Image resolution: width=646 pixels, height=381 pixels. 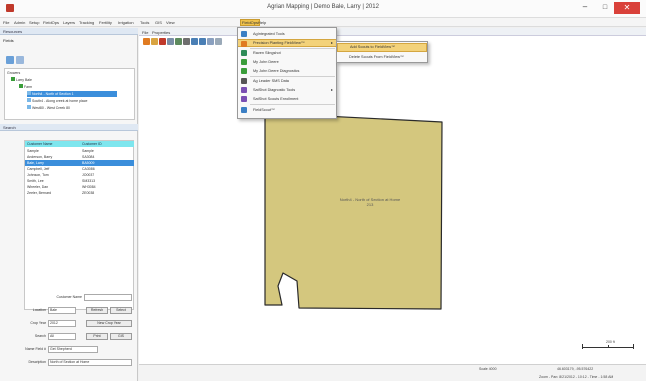 What do you see at coordinates (376, 57) in the screenshot?
I see `submenu-label: Delete Scouts From FieldView™` at bounding box center [376, 57].